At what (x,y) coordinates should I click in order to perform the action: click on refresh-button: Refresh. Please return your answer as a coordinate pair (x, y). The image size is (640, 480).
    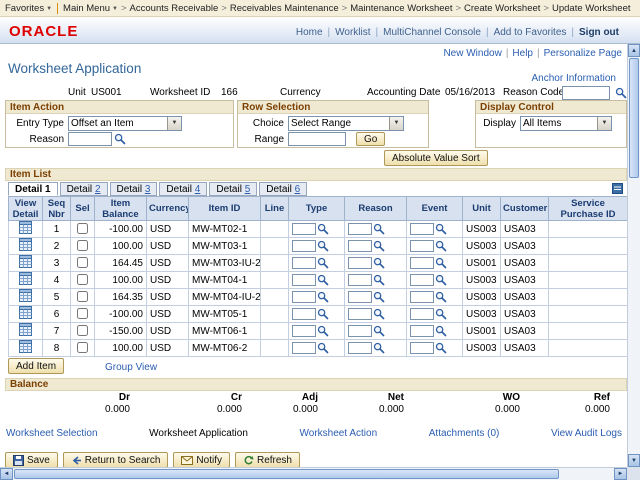
    Looking at the image, I should click on (267, 460).